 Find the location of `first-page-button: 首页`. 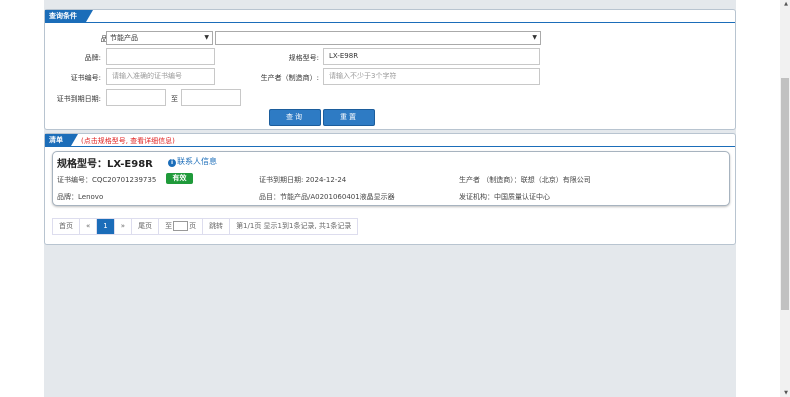

first-page-button: 首页 is located at coordinates (66, 226).